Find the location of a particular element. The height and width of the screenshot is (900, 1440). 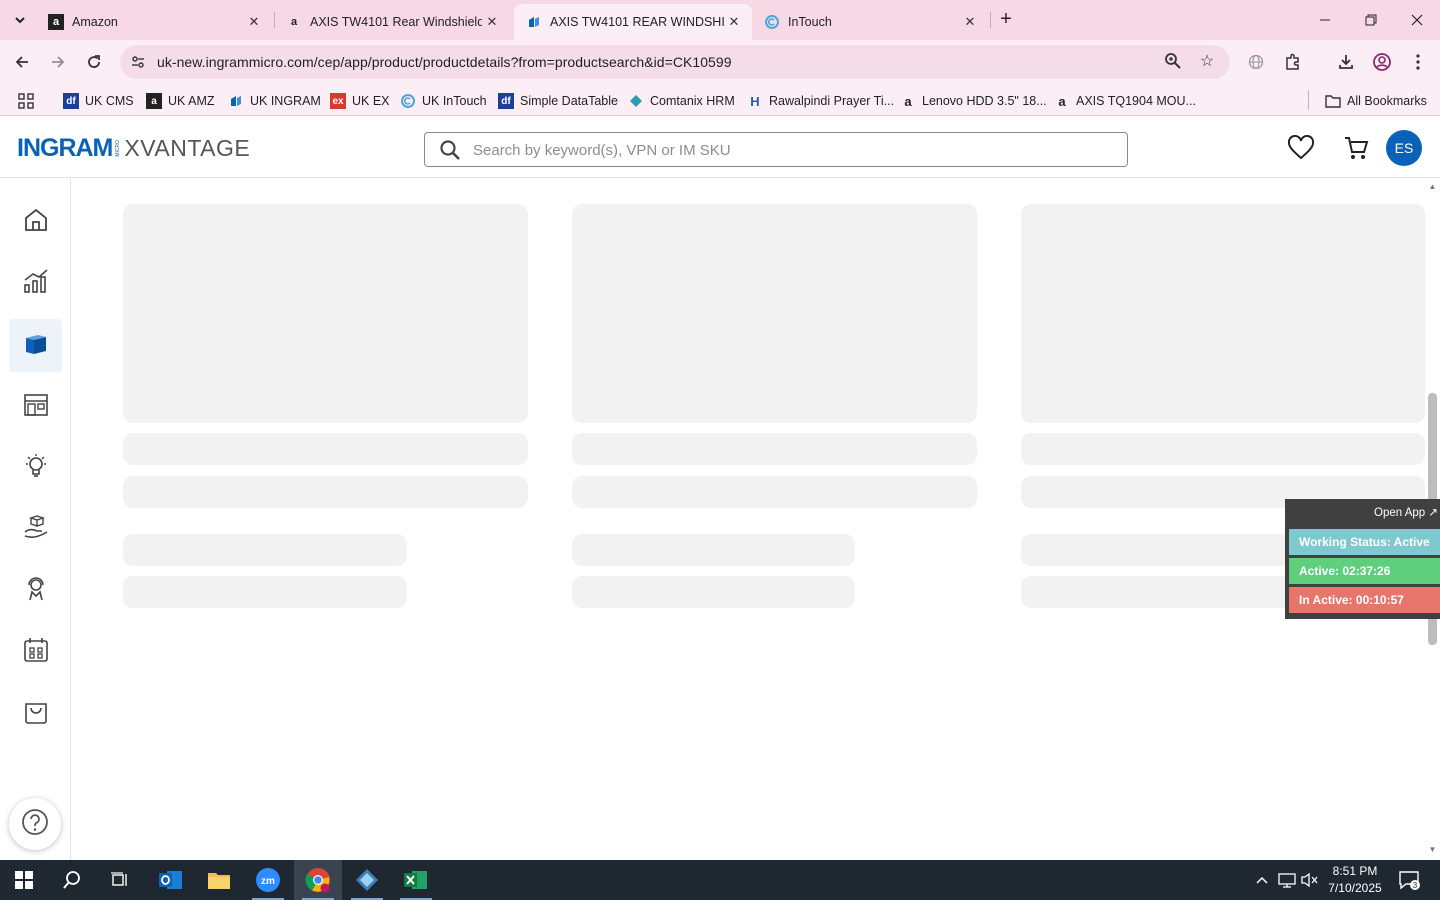

taskbar-clock: 8:51 PM 7/10/2025 is located at coordinates (1355, 880).